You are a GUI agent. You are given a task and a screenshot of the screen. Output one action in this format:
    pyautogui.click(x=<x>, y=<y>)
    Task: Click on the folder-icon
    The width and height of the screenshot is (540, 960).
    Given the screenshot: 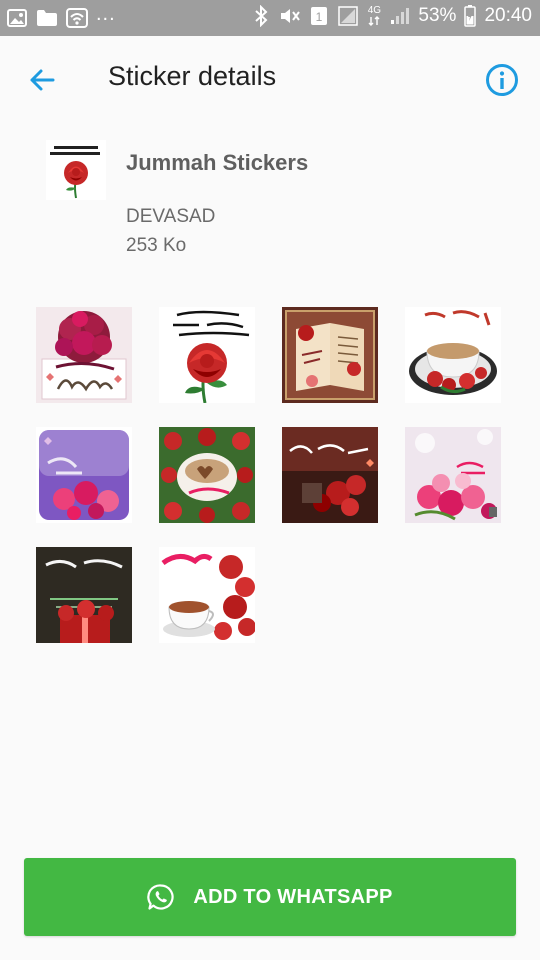 What is the action you would take?
    pyautogui.click(x=47, y=18)
    